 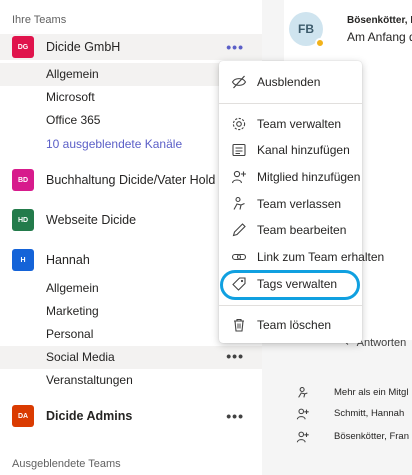 I want to click on team-dicide-gmbh: DG Dicide GmbH •••, so click(x=131, y=47).